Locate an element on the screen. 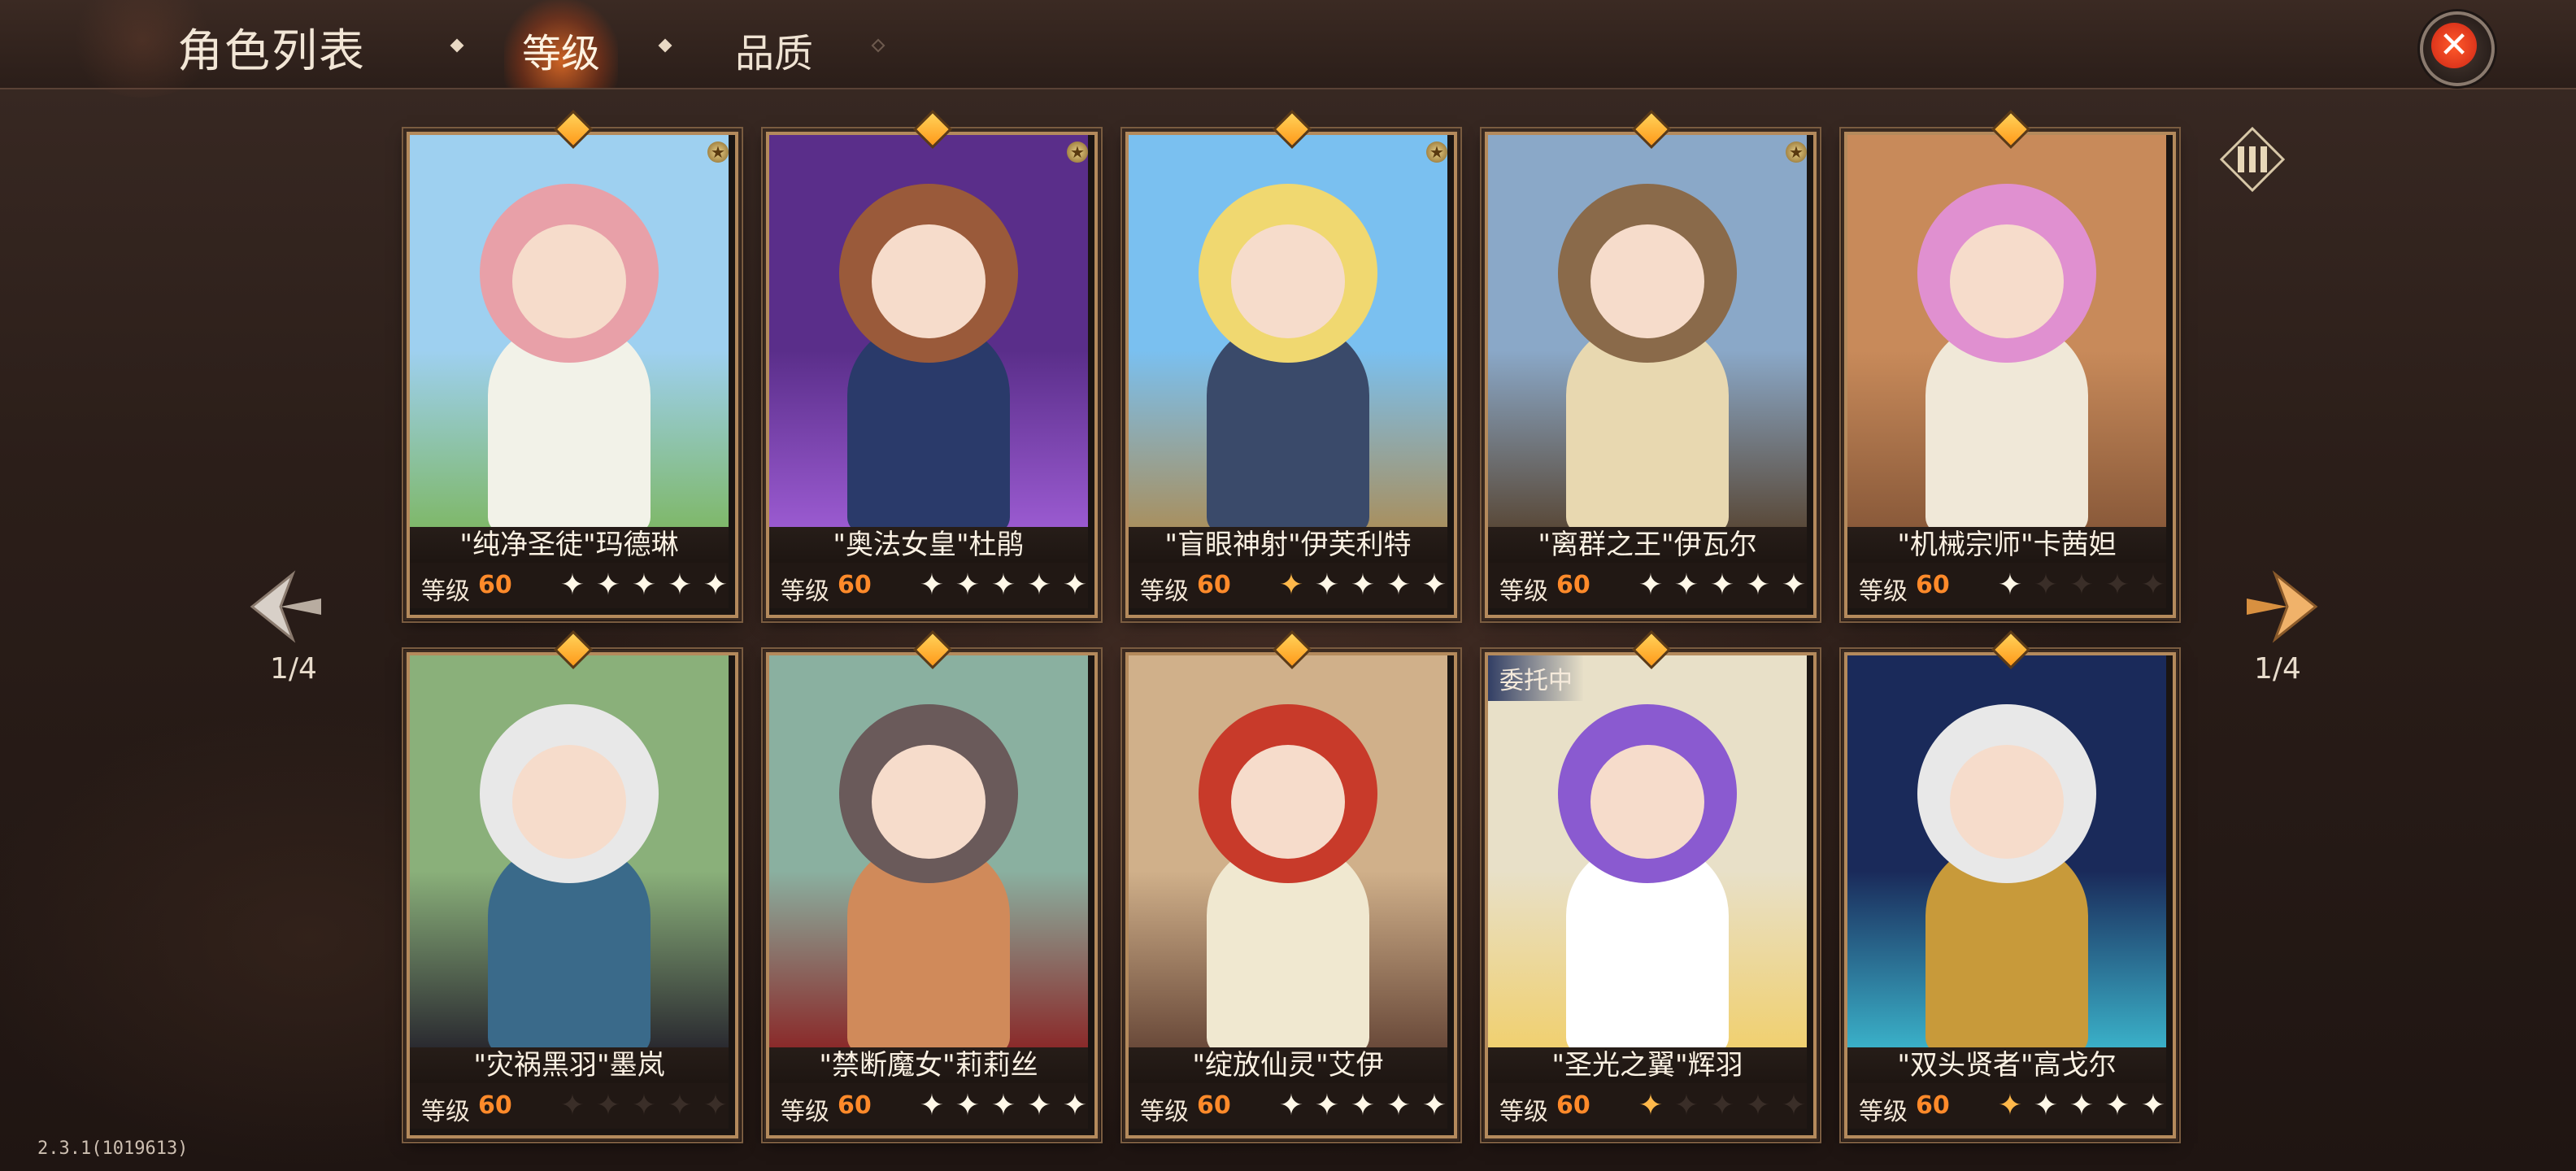  top-bar: 角色列表 等级 品质 ✕ is located at coordinates (1288, 49).